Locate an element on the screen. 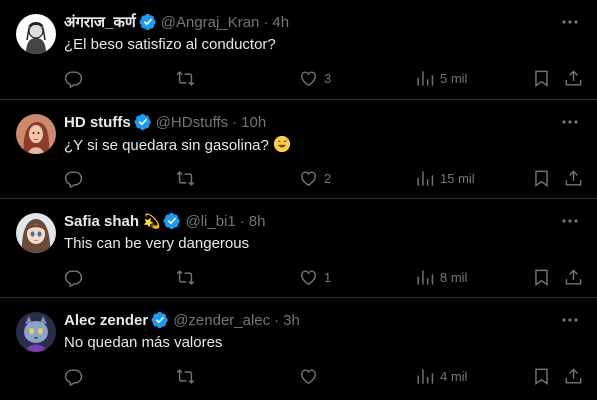  action-bar: 2 15 mil is located at coordinates (320, 178).